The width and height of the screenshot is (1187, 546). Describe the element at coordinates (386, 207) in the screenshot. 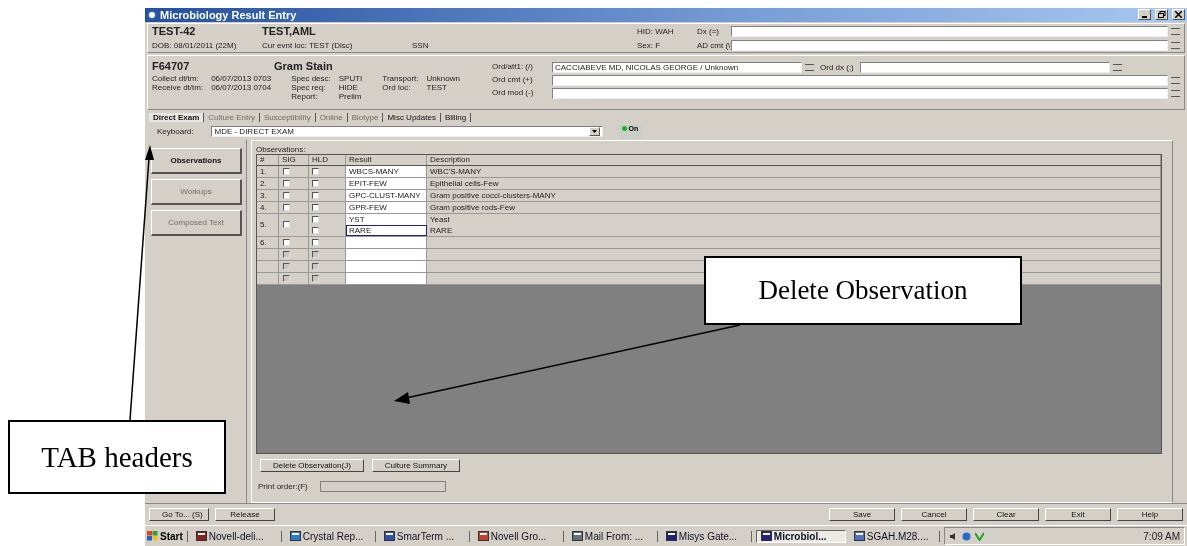

I see `result-cell: GPR-FEW` at that location.